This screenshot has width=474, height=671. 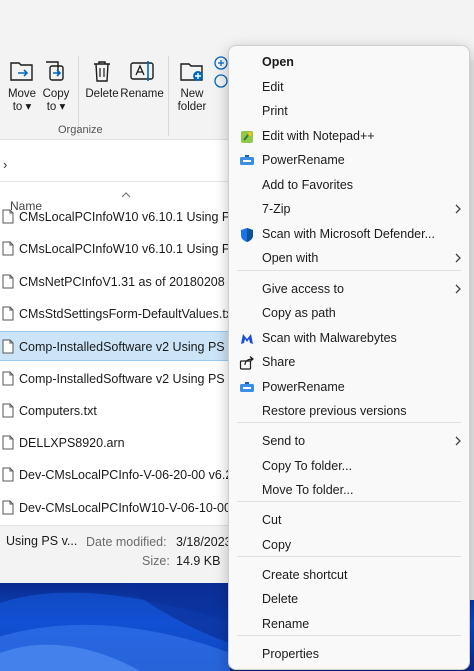 I want to click on menu-item-send-to: Send to, so click(x=349, y=442).